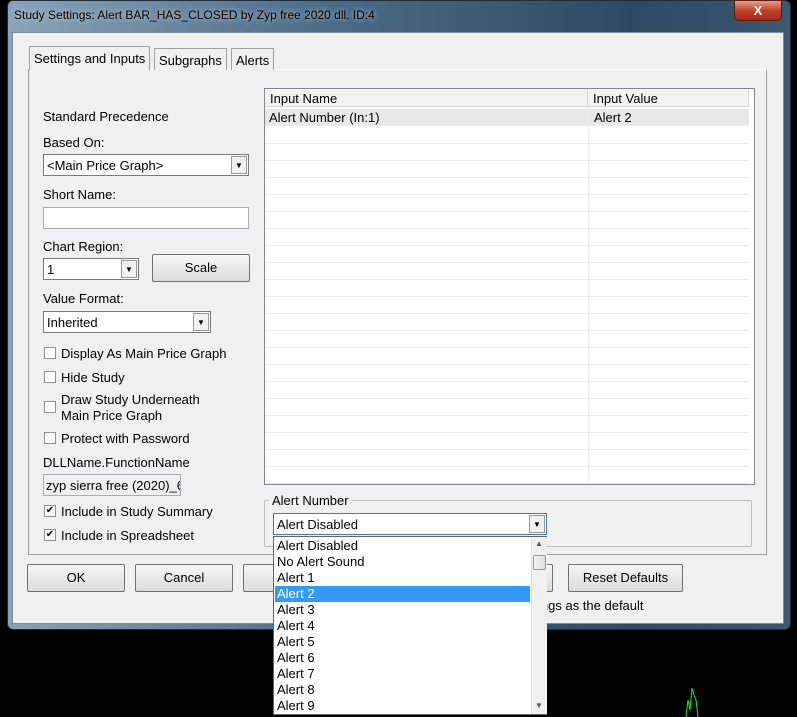  I want to click on input-value-cell: Alert 2, so click(613, 117).